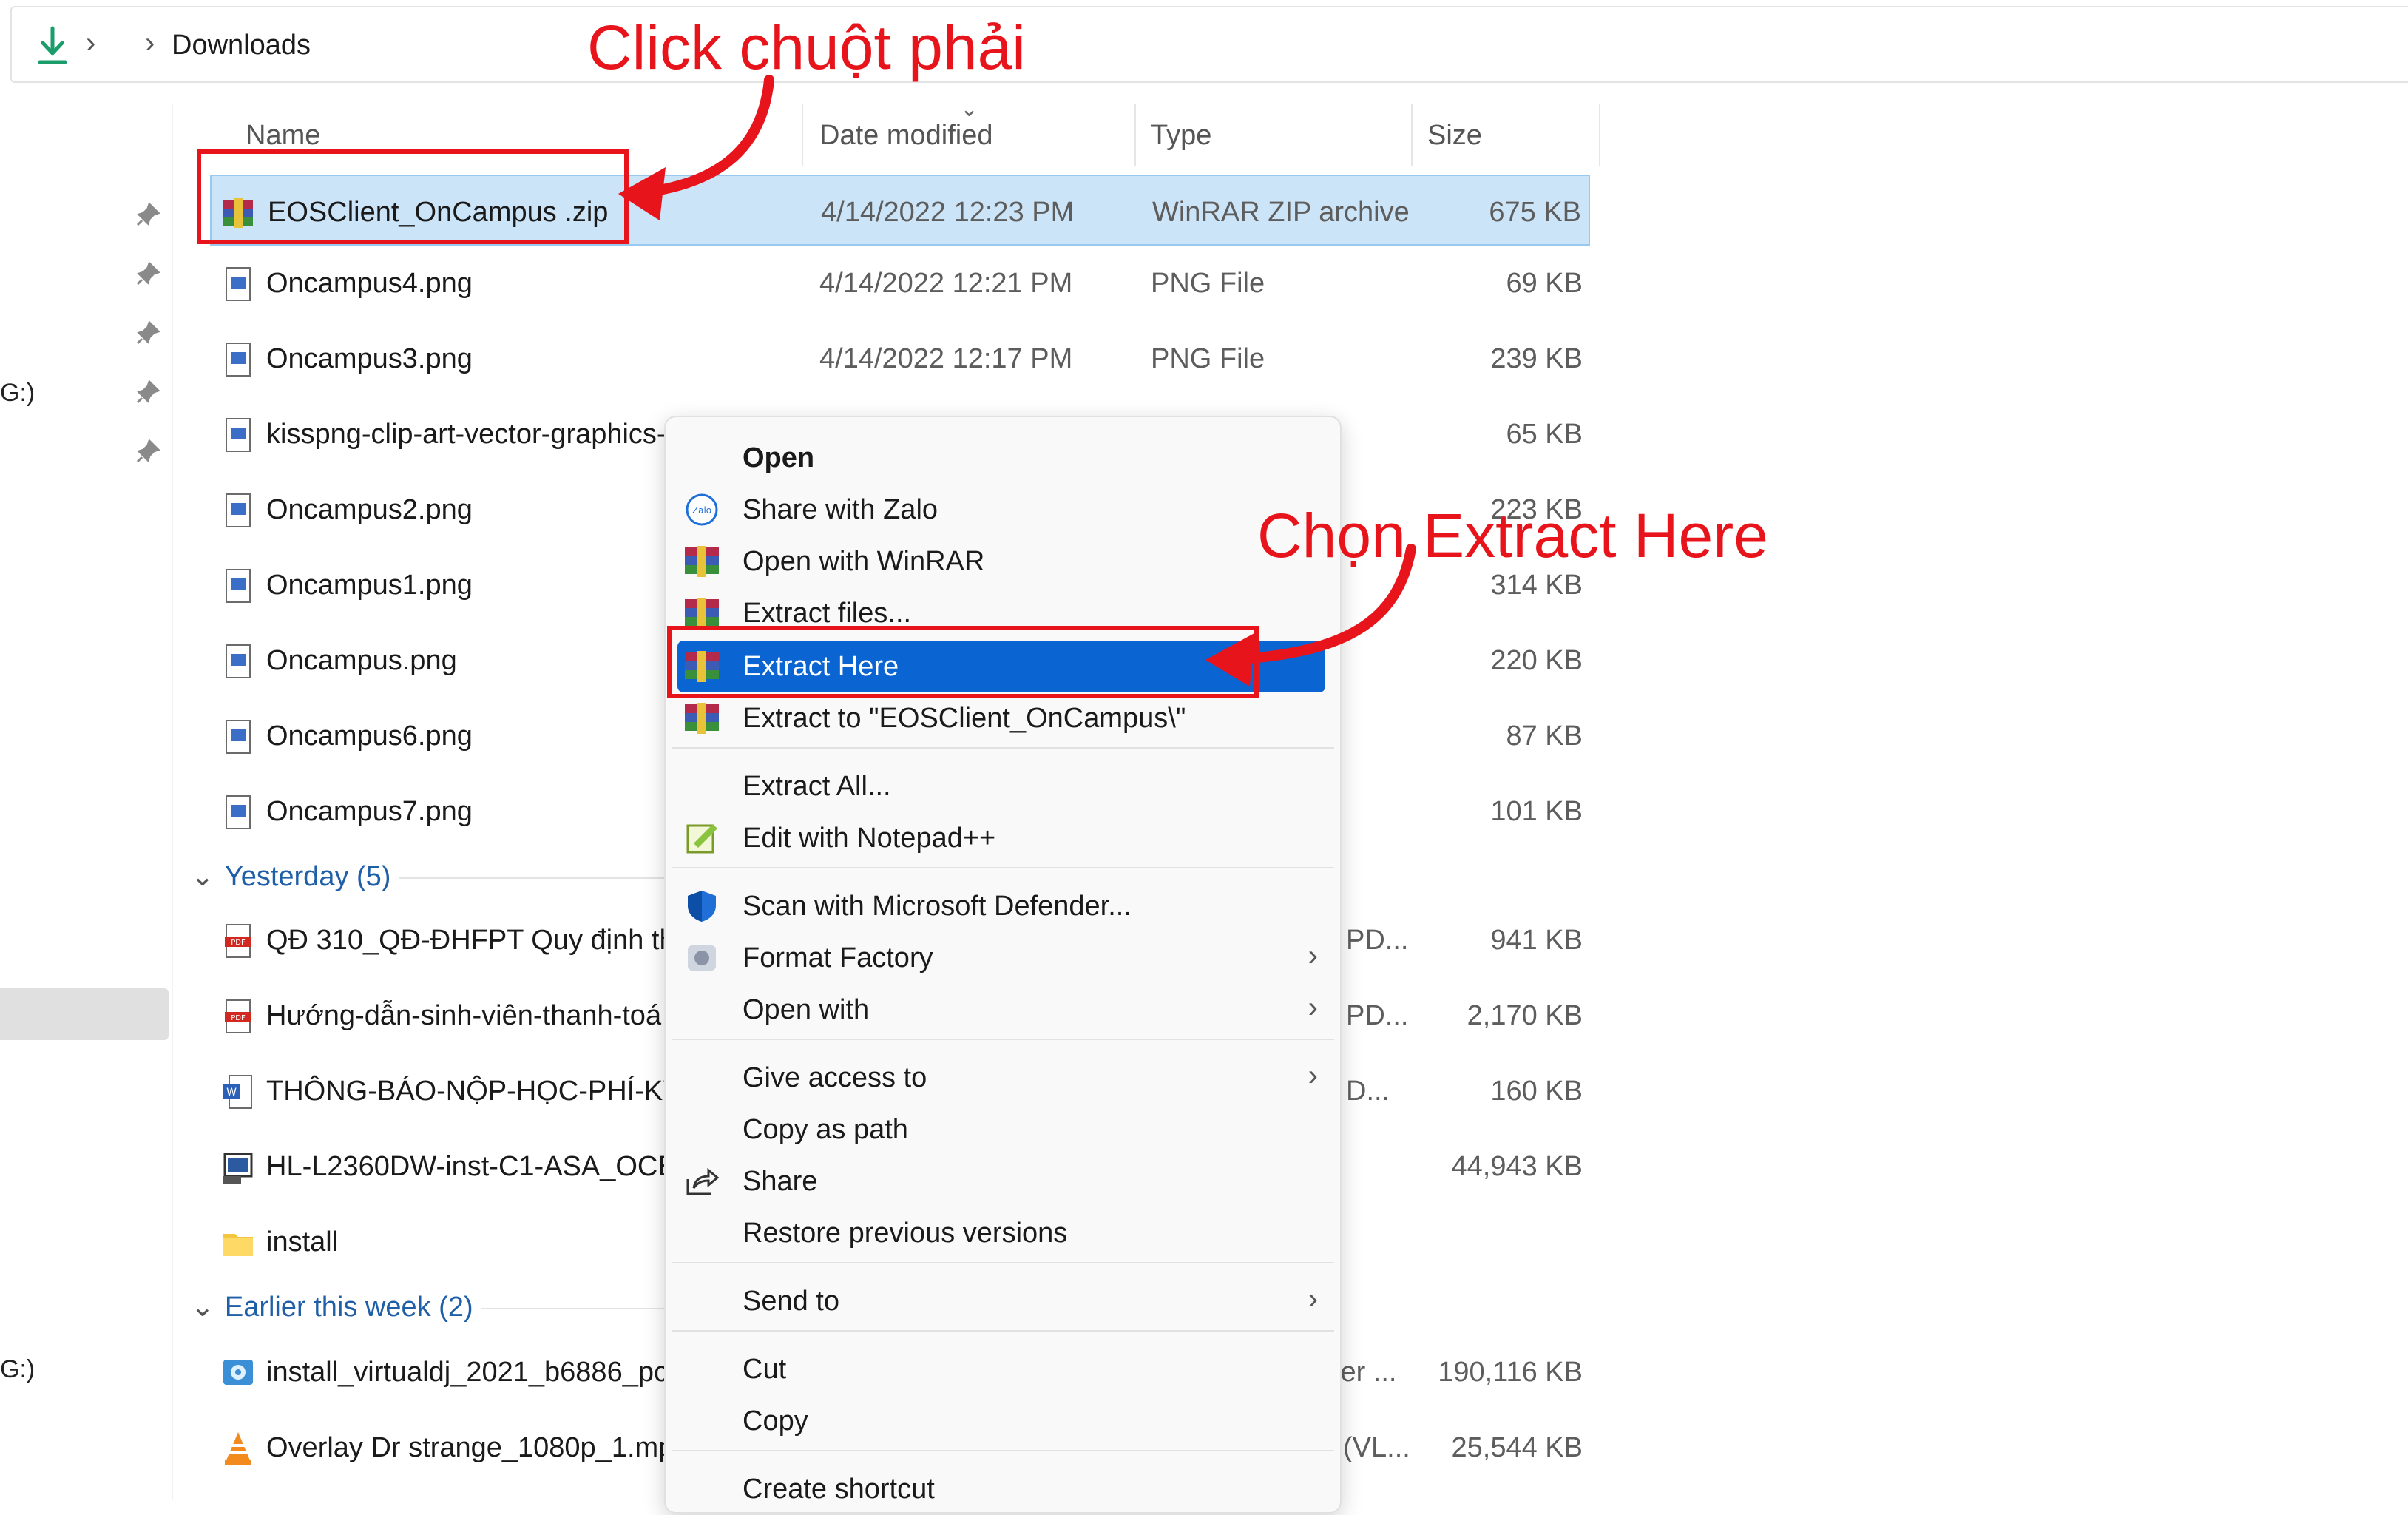  I want to click on annotation-arrows, so click(1017, 381).